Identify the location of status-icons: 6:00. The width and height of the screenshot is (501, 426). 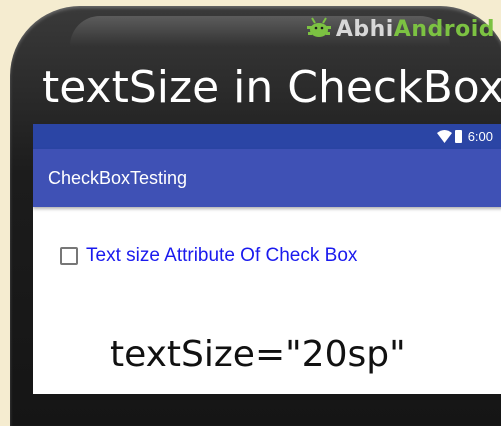
(464, 136).